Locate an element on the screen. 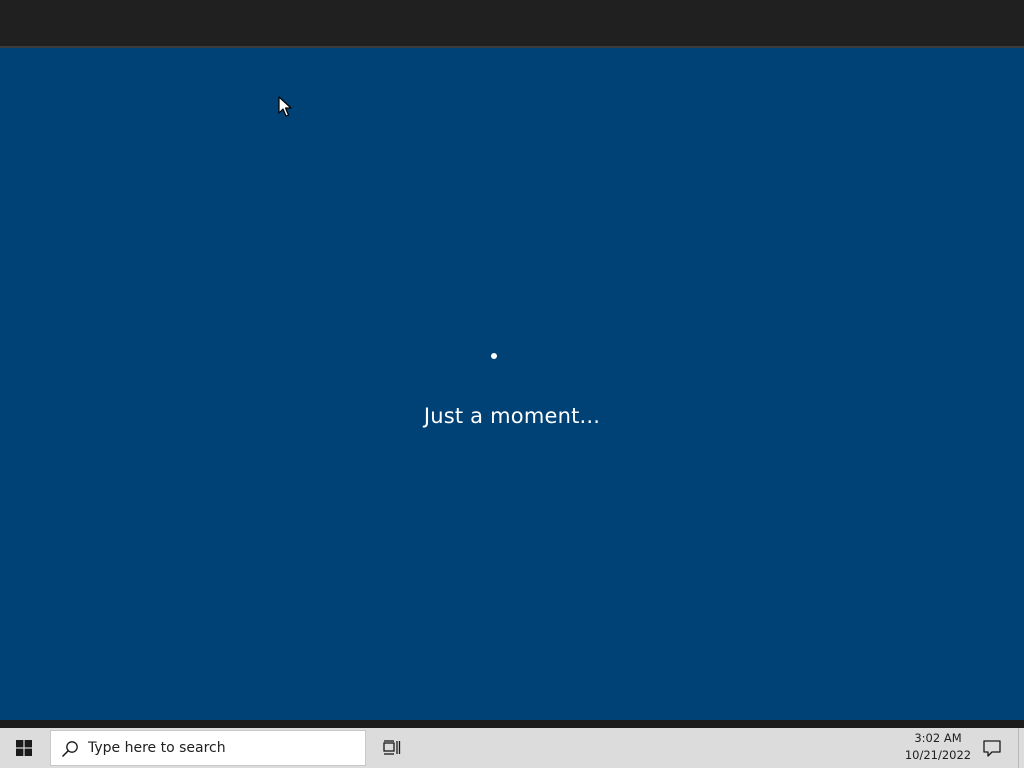  window-title-bar is located at coordinates (512, 24).